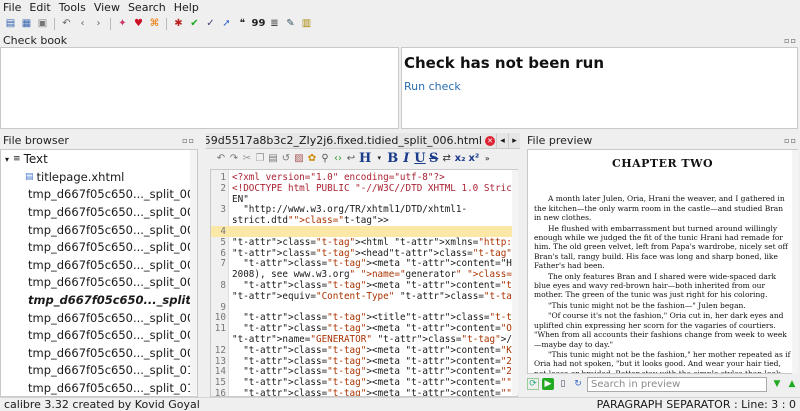 The image size is (800, 411). I want to click on file-list-item: tmp_d667f05c650..._split_007.html, so click(99, 318).